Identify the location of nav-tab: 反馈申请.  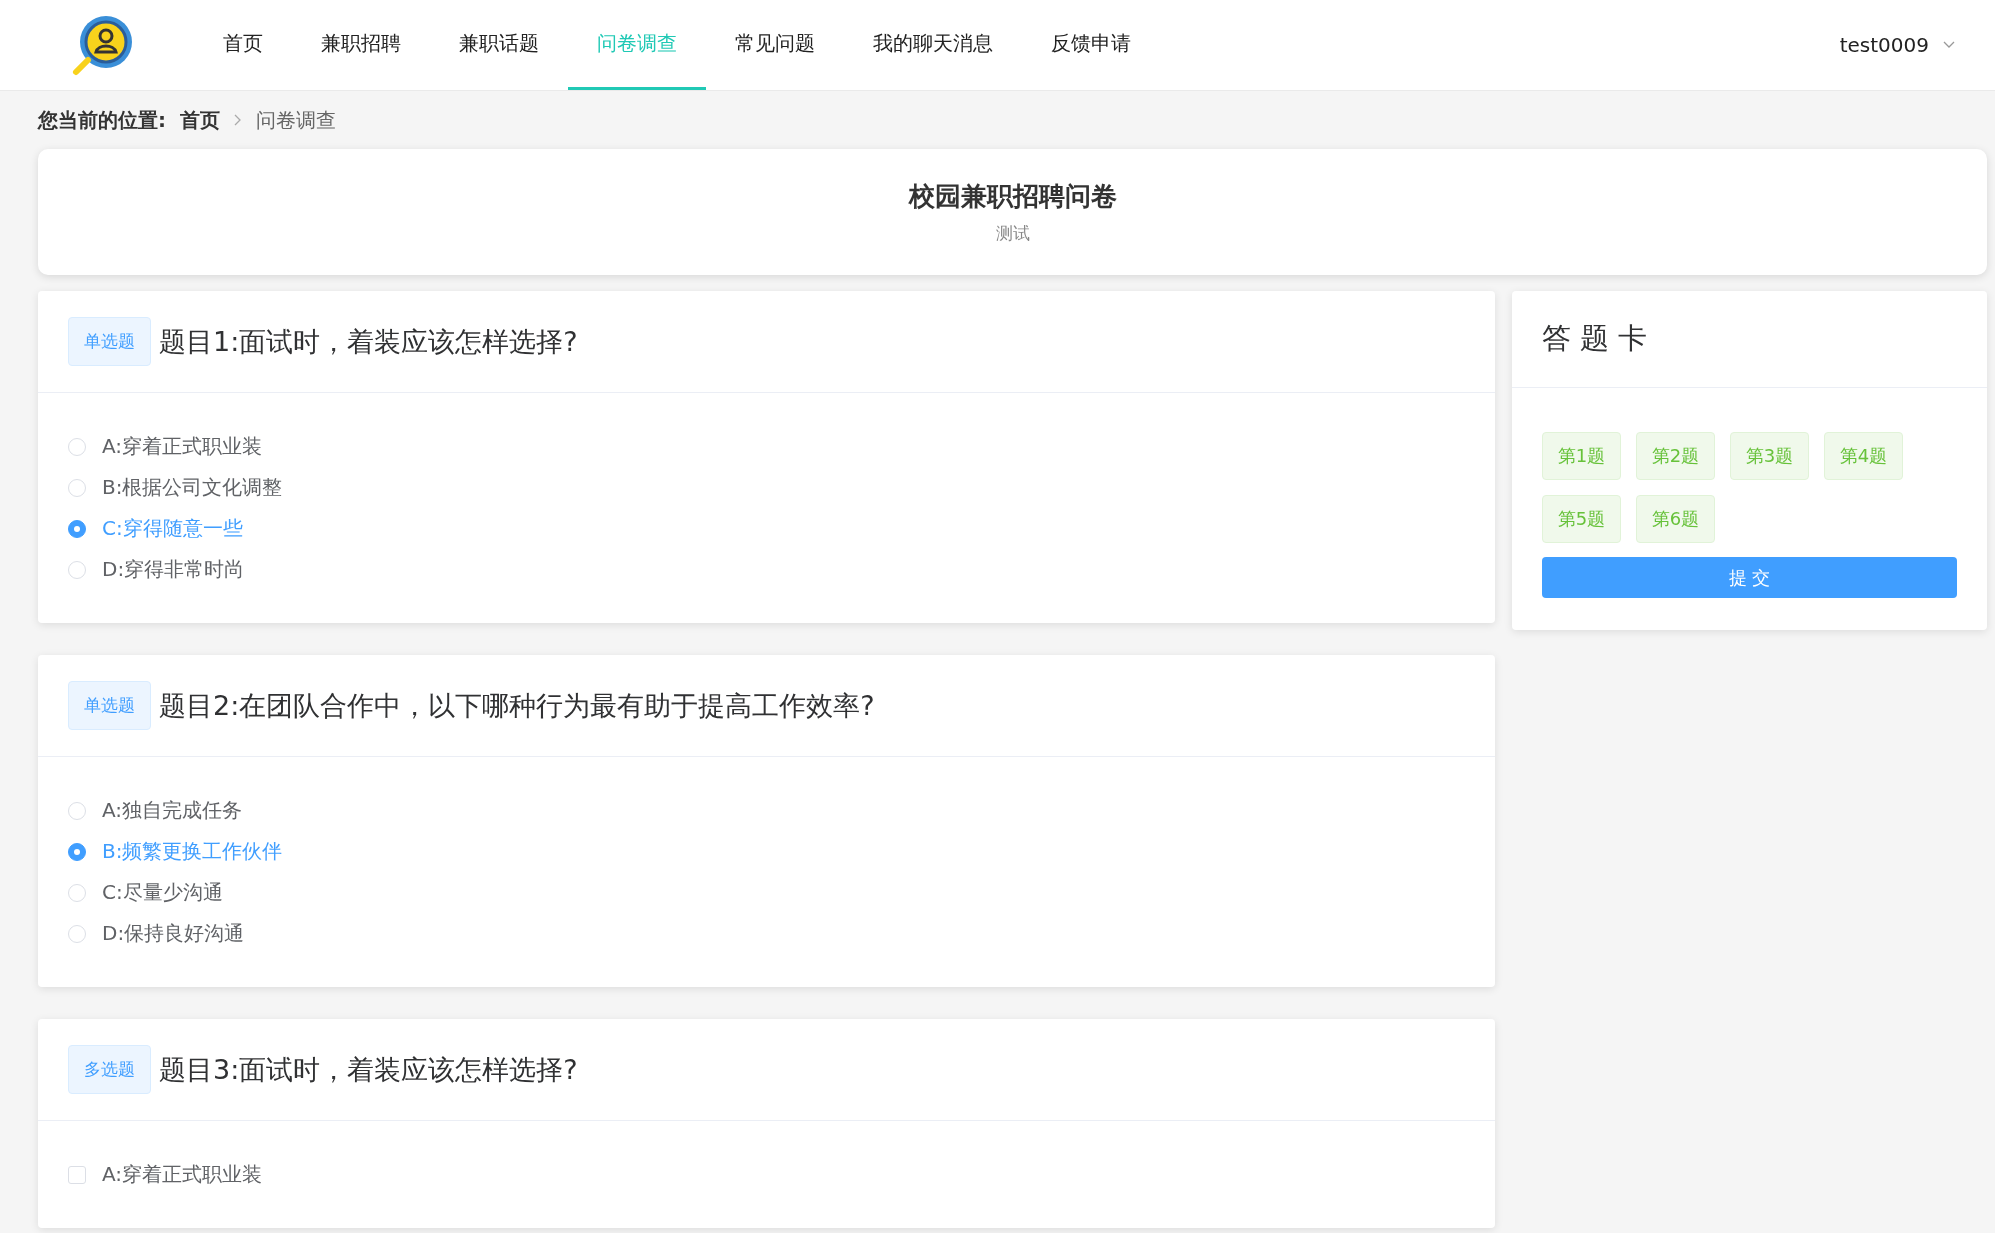
(1091, 45).